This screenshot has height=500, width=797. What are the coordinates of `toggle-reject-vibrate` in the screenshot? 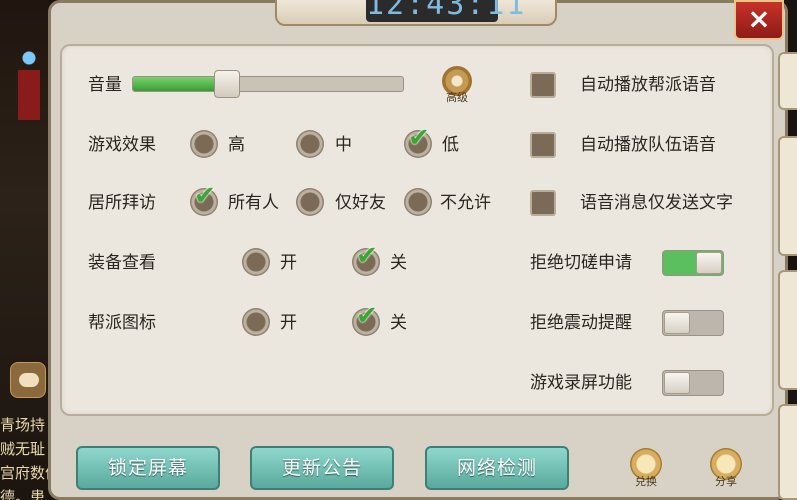 It's located at (693, 323).